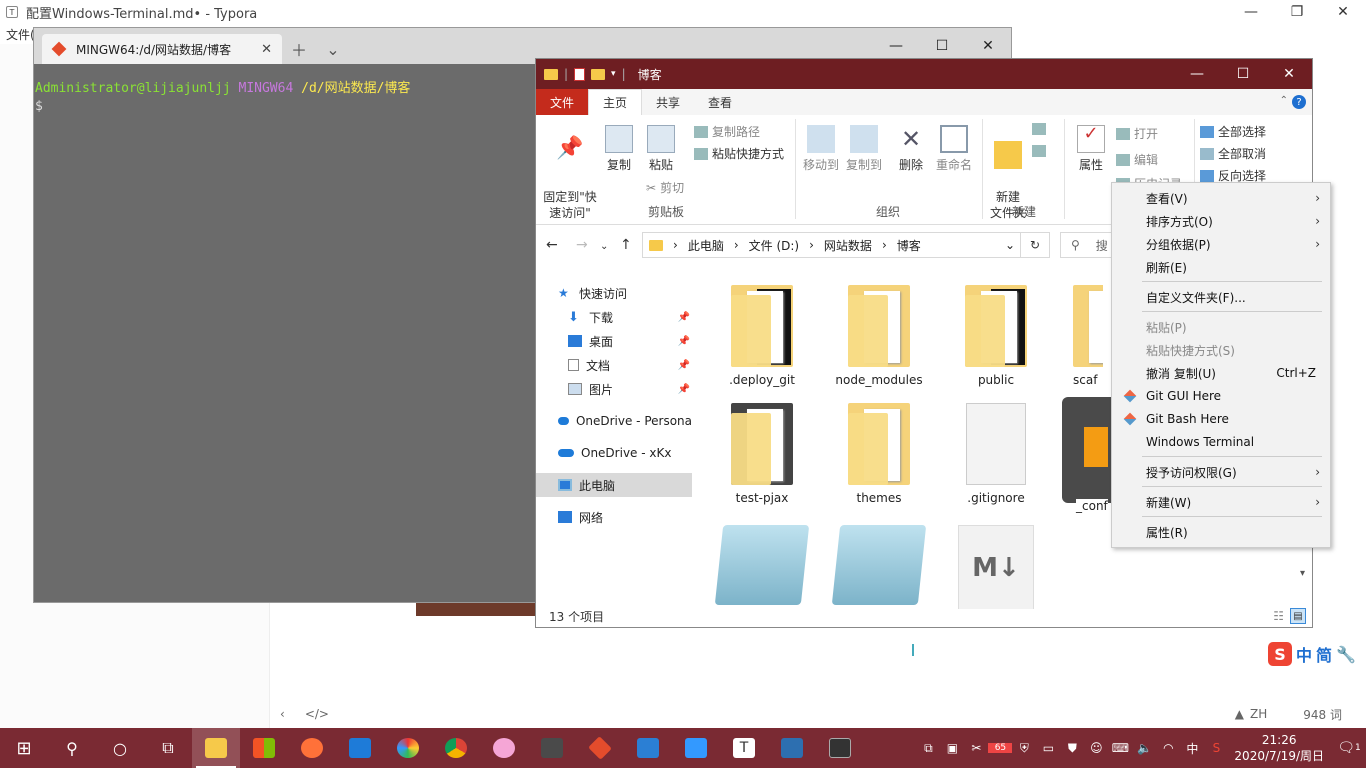 Image resolution: width=1366 pixels, height=768 pixels. I want to click on breadcrumb-site-data: 网站数据, so click(848, 245).